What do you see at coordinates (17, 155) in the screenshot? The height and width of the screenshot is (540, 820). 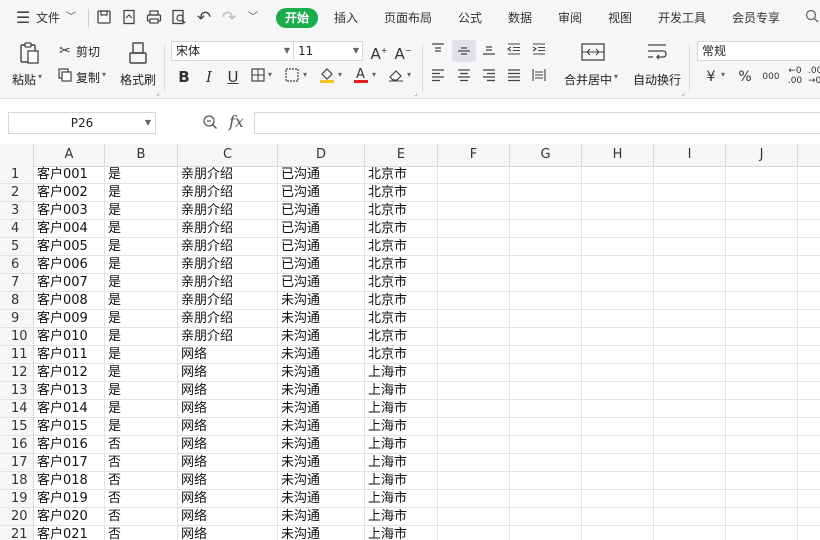 I see `select-all-corner` at bounding box center [17, 155].